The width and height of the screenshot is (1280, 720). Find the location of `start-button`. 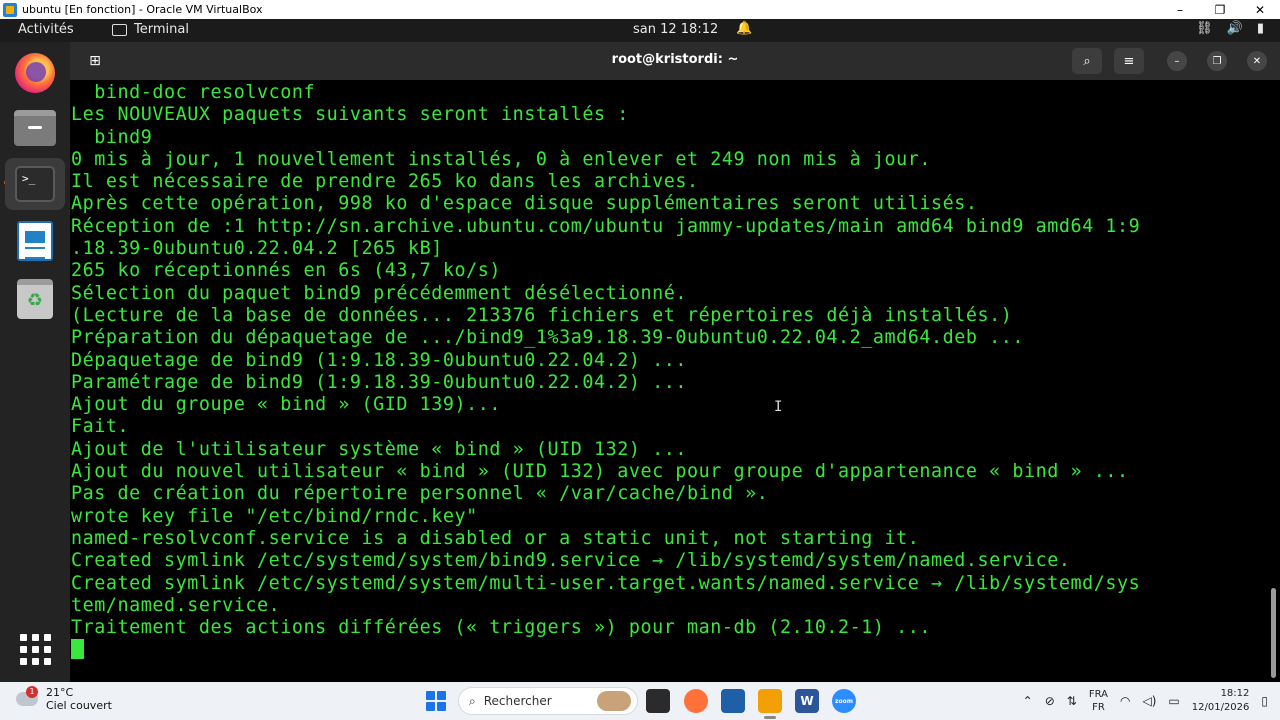

start-button is located at coordinates (436, 701).